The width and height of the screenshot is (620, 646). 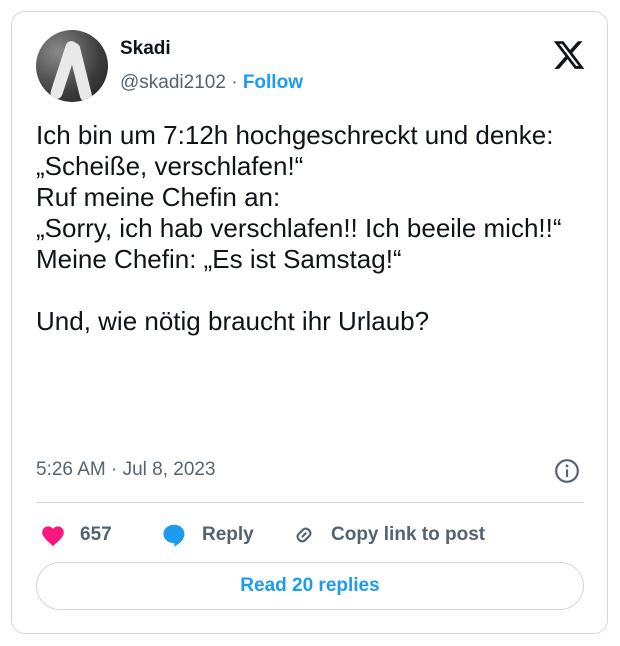 I want to click on like-count: 657, so click(x=96, y=534).